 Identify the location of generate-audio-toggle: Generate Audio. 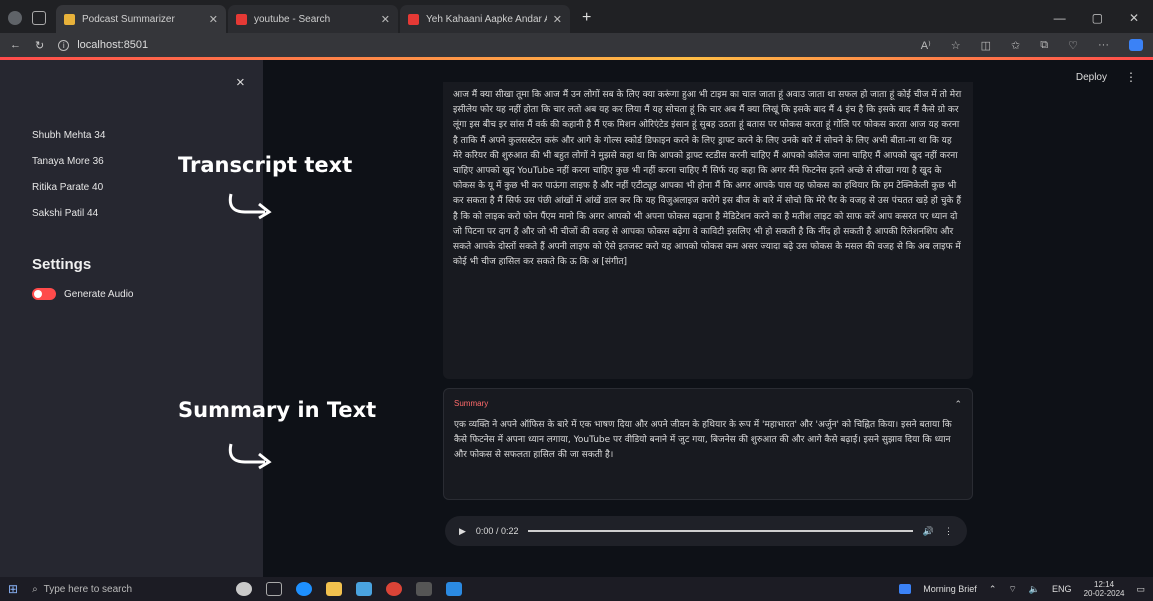
(83, 294).